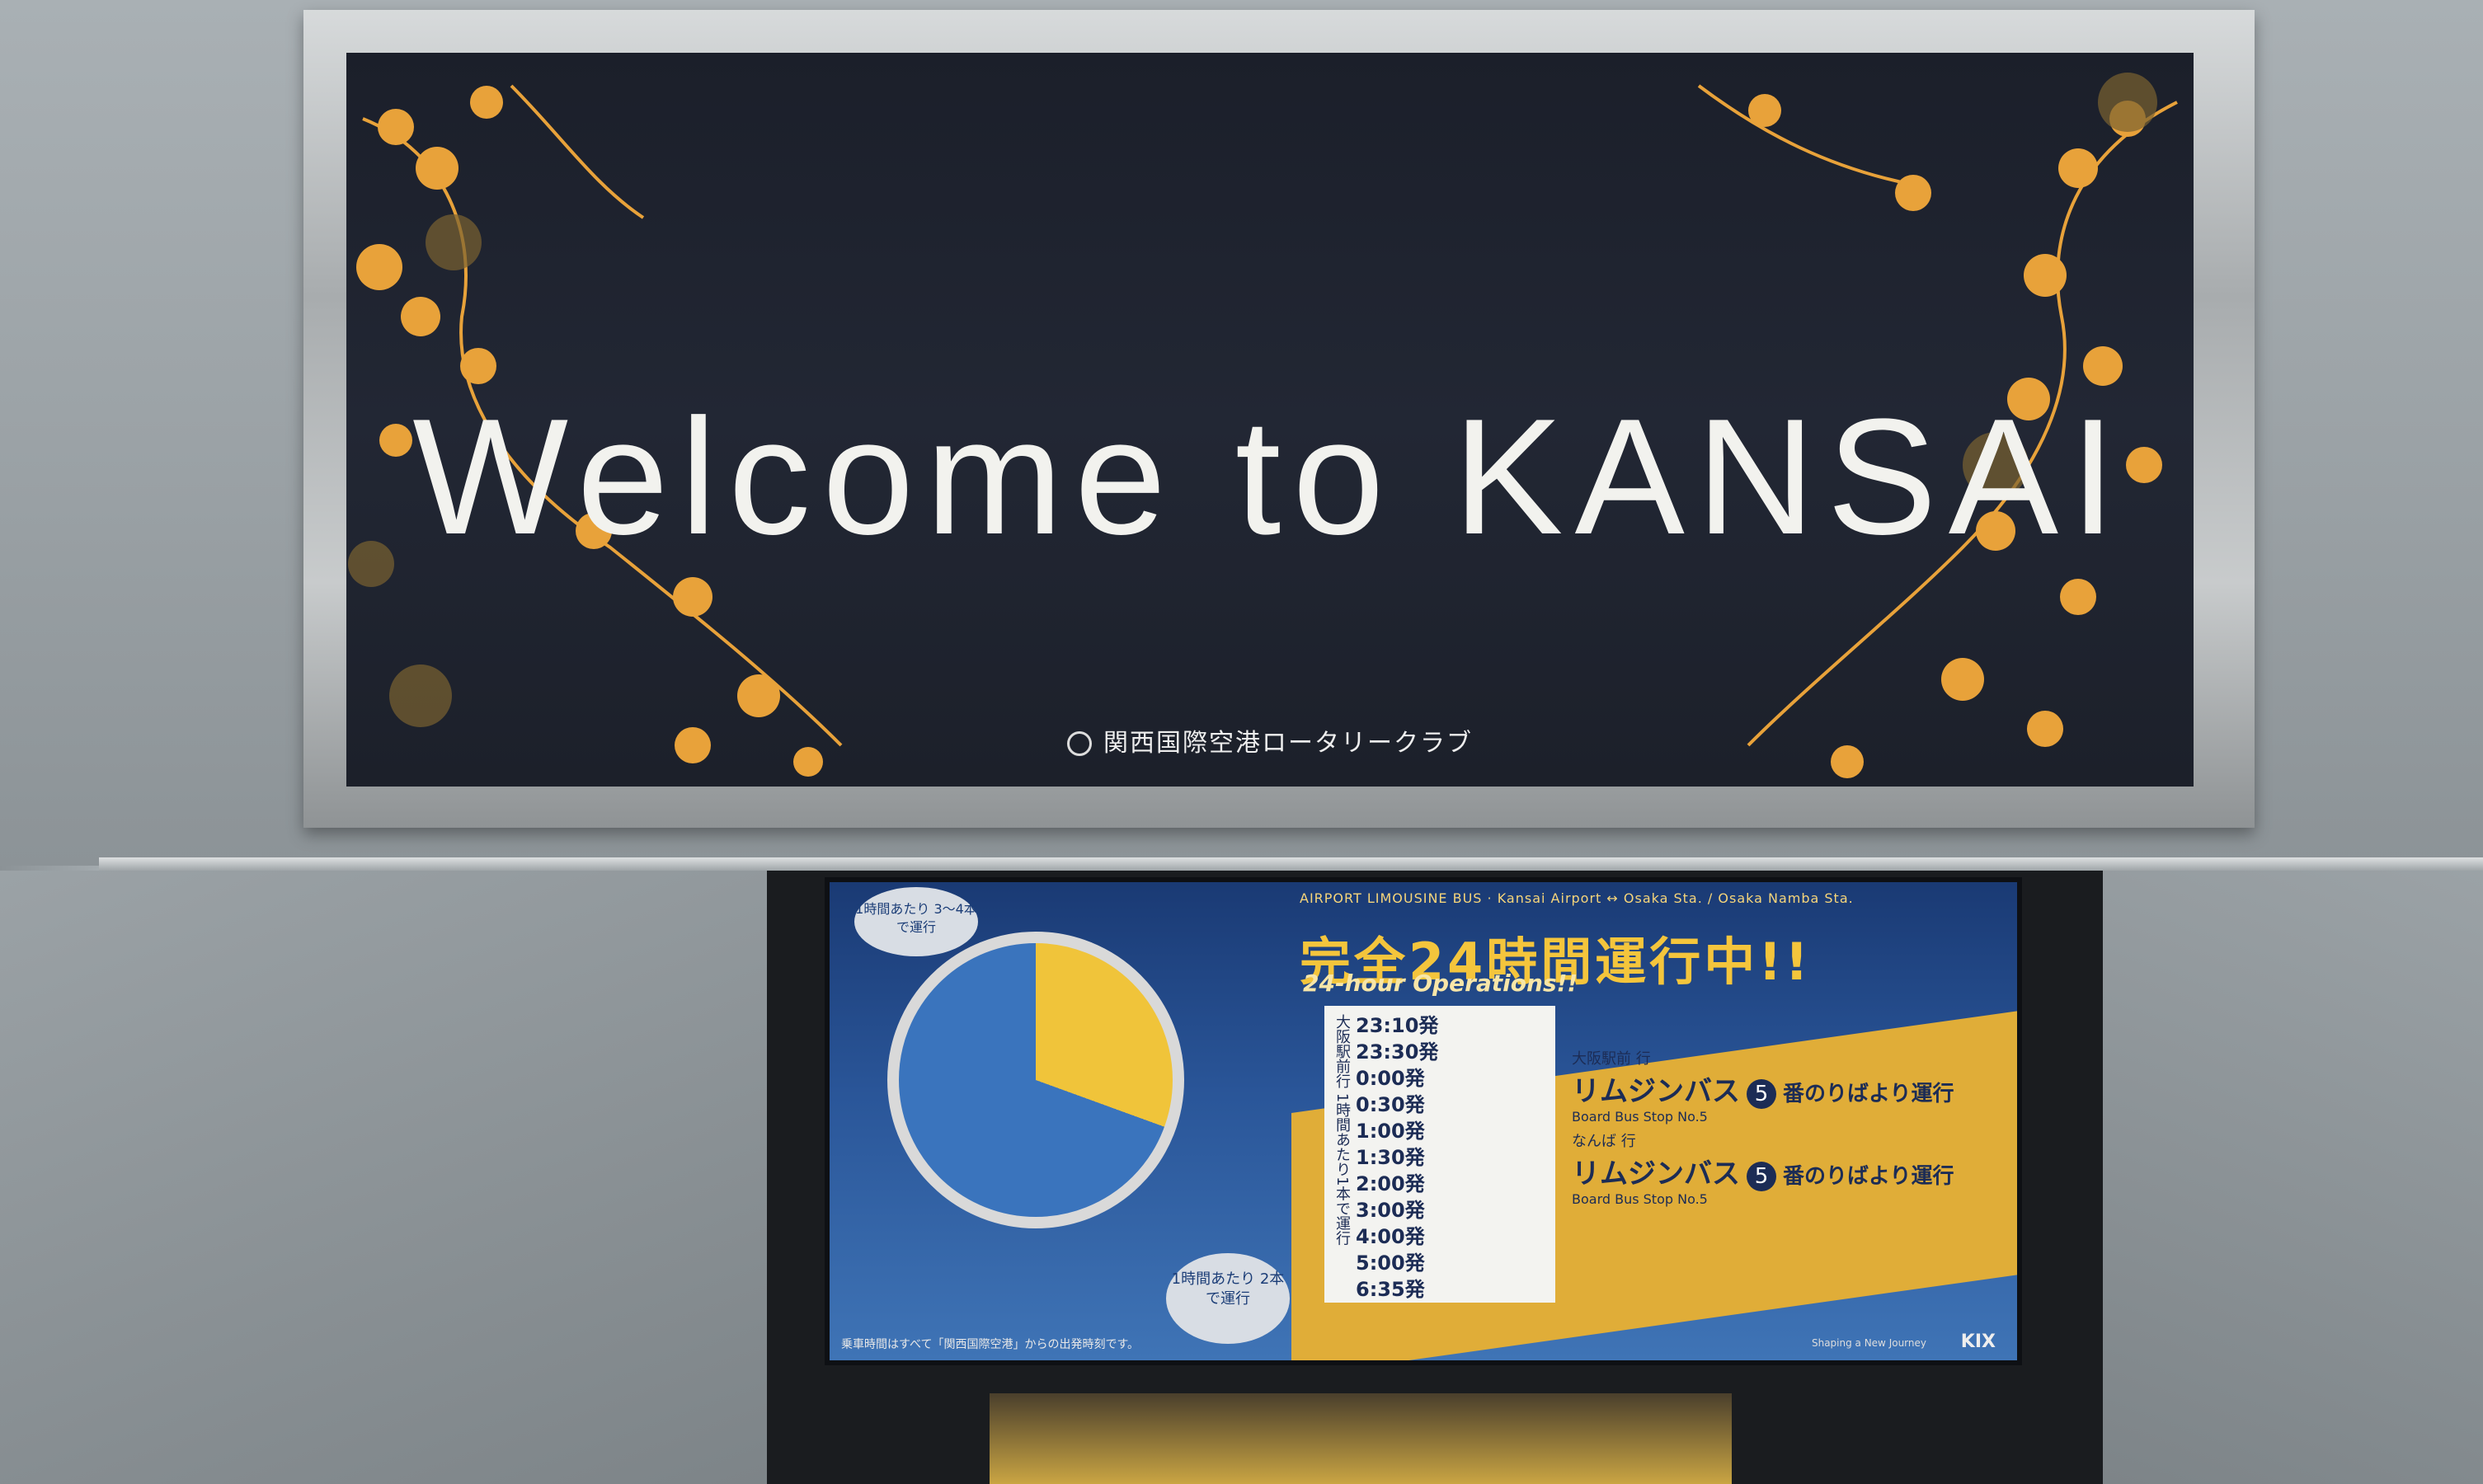 This screenshot has height=1484, width=2483. Describe the element at coordinates (1079, 743) in the screenshot. I see `rotary-emblem-icon` at that location.